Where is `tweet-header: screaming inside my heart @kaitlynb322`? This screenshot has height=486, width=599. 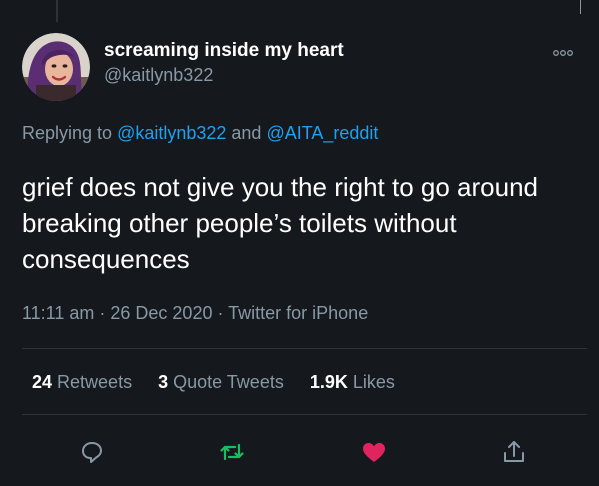 tweet-header: screaming inside my heart @kaitlynb322 is located at coordinates (183, 67).